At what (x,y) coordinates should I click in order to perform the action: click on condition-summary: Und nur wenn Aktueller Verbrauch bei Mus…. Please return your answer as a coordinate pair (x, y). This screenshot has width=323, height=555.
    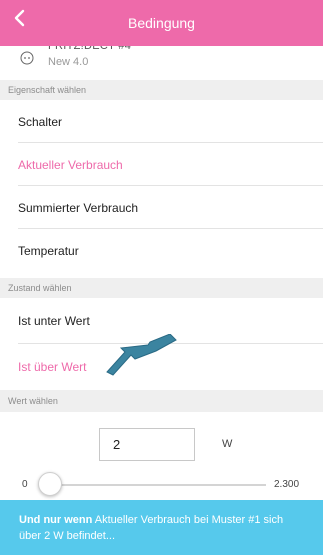
    Looking at the image, I should click on (161, 527).